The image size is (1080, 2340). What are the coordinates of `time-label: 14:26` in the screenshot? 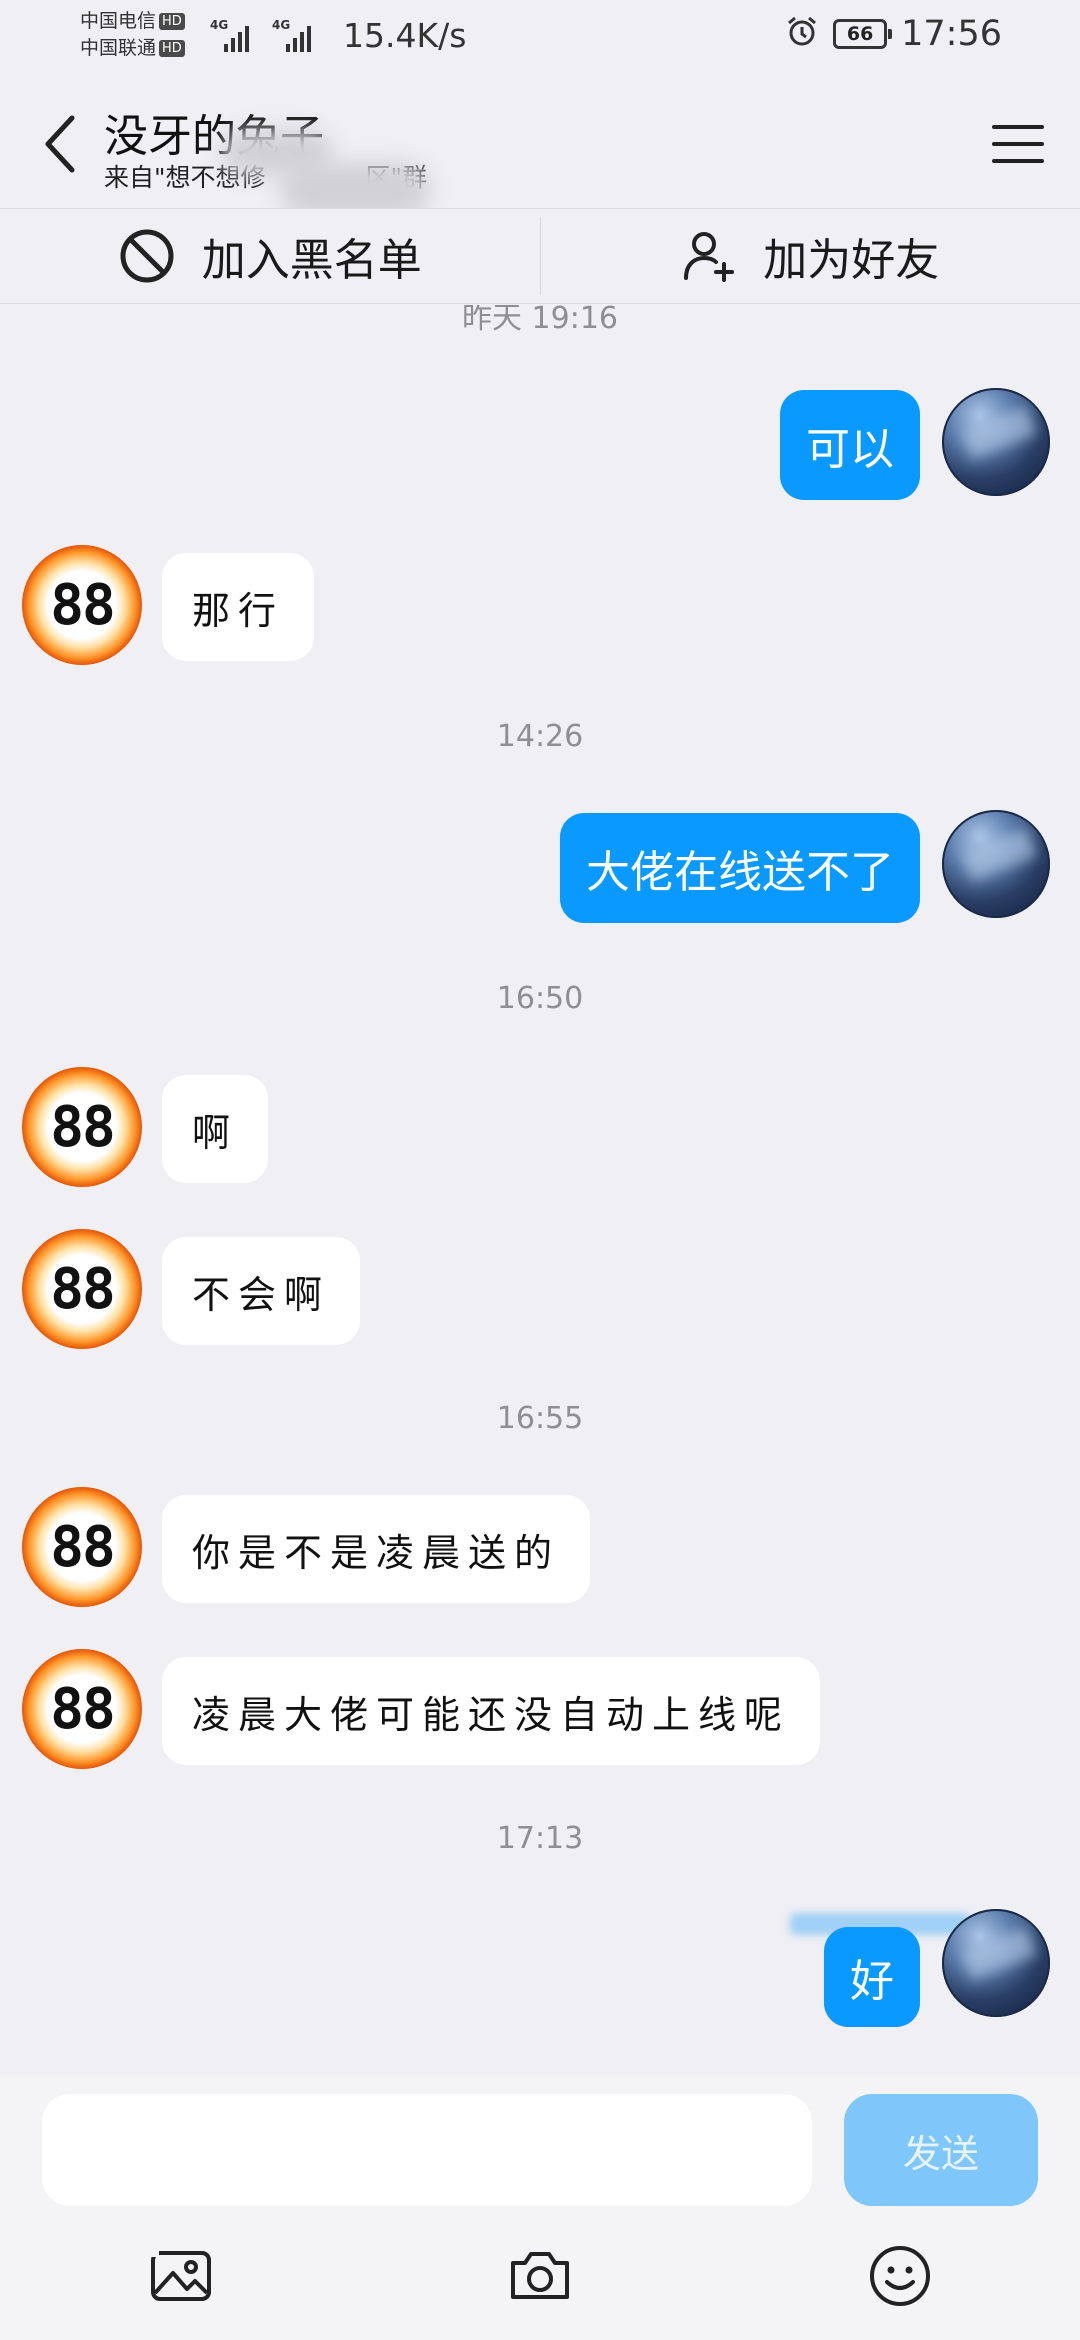 It's located at (540, 736).